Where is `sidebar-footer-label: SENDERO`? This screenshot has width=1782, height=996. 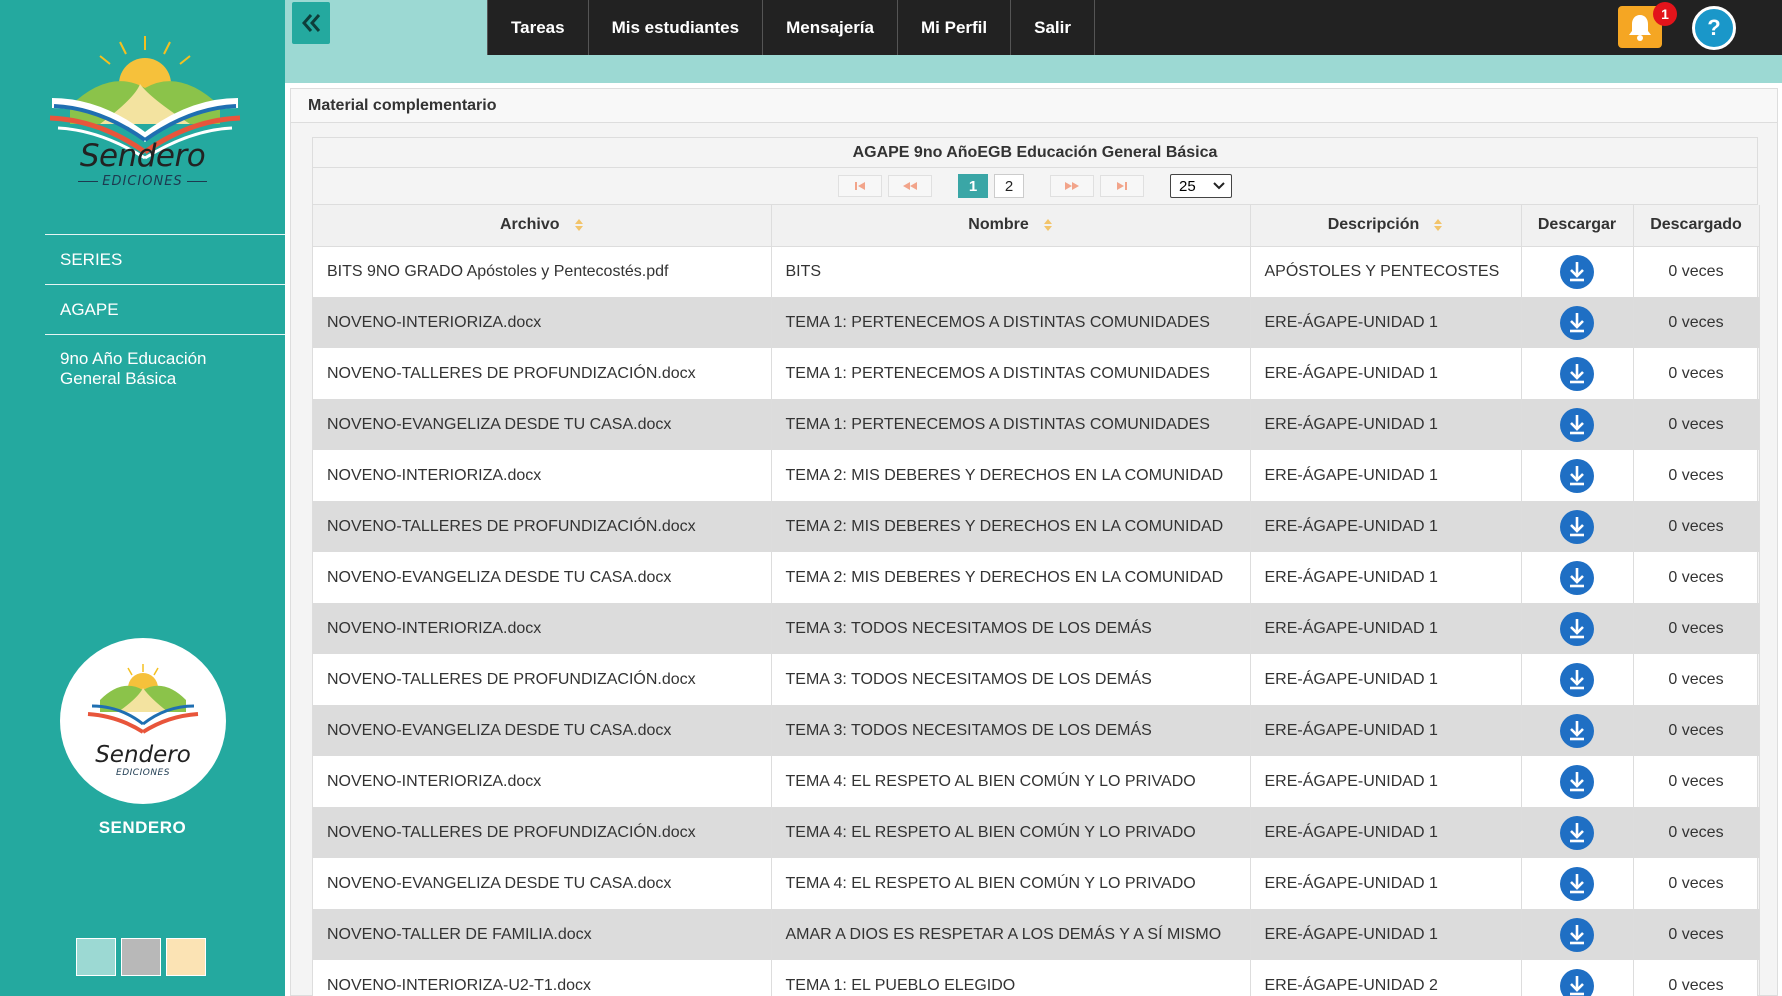
sidebar-footer-label: SENDERO is located at coordinates (142, 827).